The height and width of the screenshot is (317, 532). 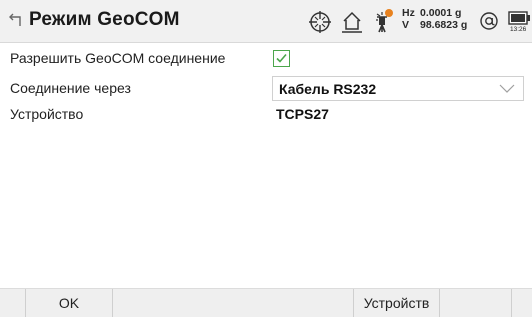 I want to click on laser-plummet-icon, so click(x=384, y=21).